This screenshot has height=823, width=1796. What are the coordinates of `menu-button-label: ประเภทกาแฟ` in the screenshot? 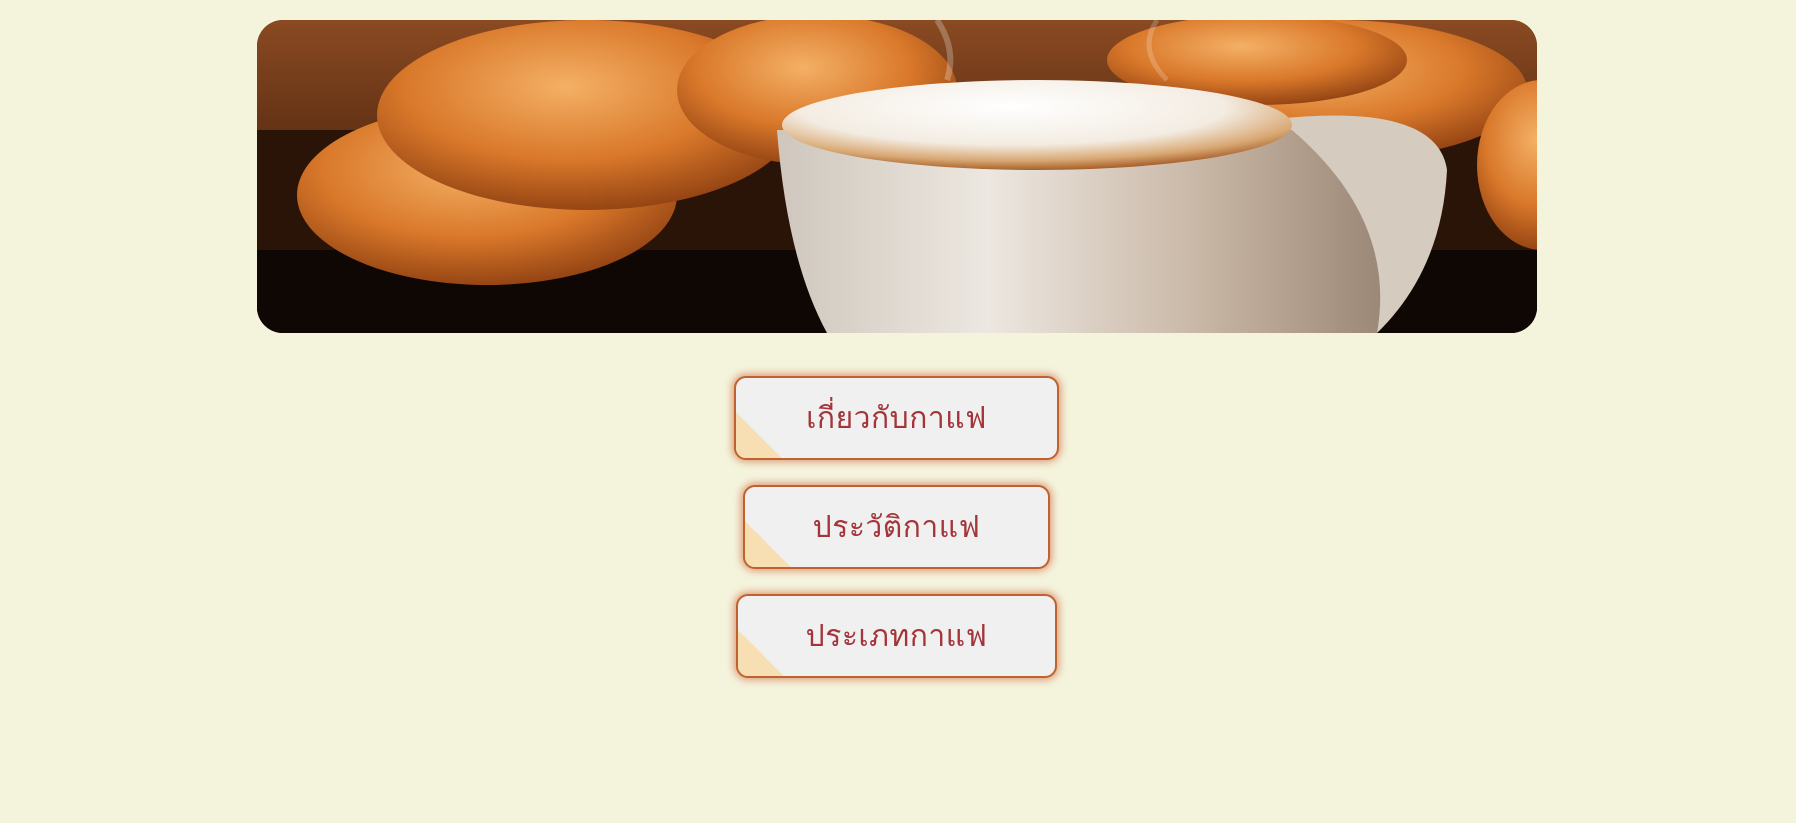 It's located at (896, 636).